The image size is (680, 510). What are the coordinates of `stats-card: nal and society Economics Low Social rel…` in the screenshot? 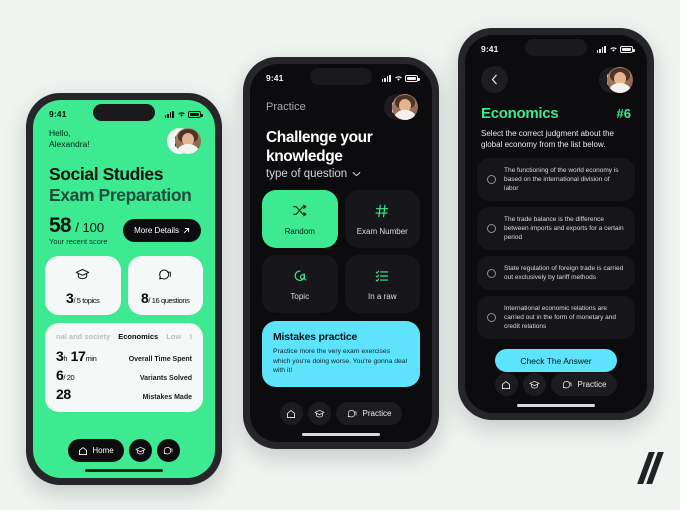 It's located at (124, 367).